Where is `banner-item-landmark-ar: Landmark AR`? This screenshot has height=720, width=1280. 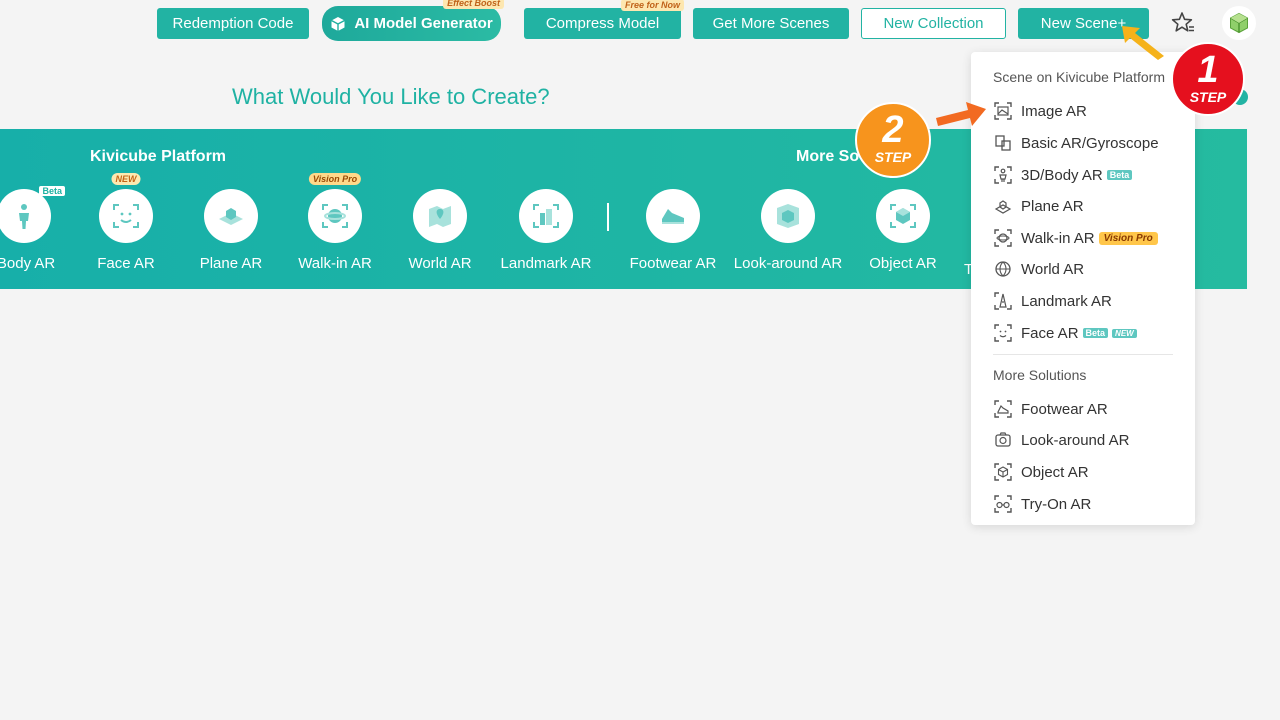 banner-item-landmark-ar: Landmark AR is located at coordinates (546, 230).